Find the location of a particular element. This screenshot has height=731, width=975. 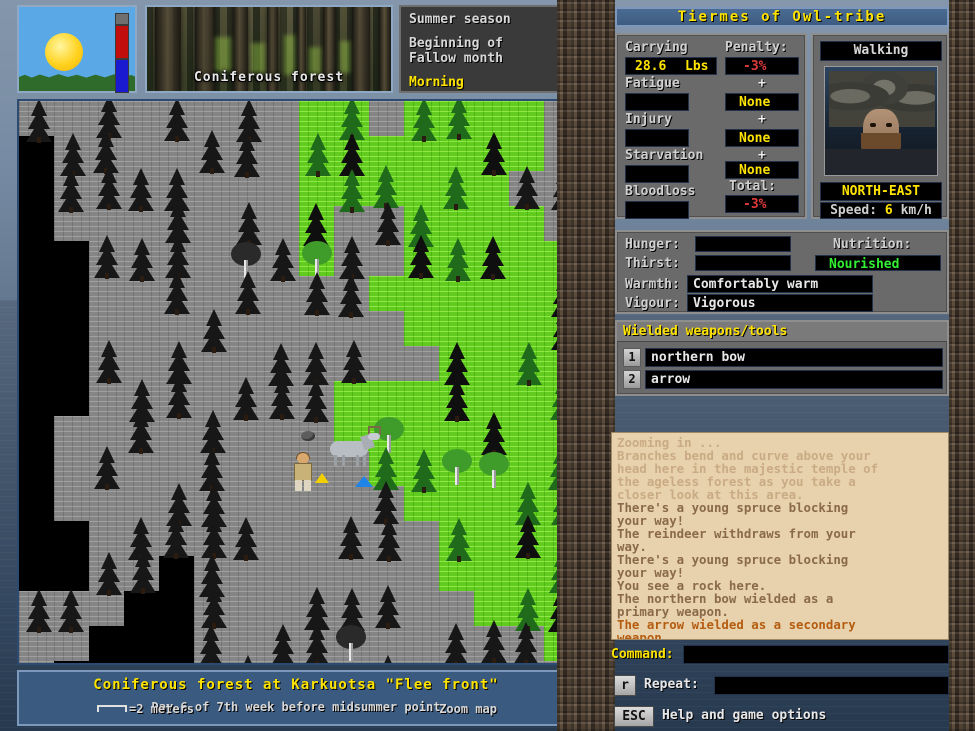

esc-key-icon: ESC is located at coordinates (634, 716).